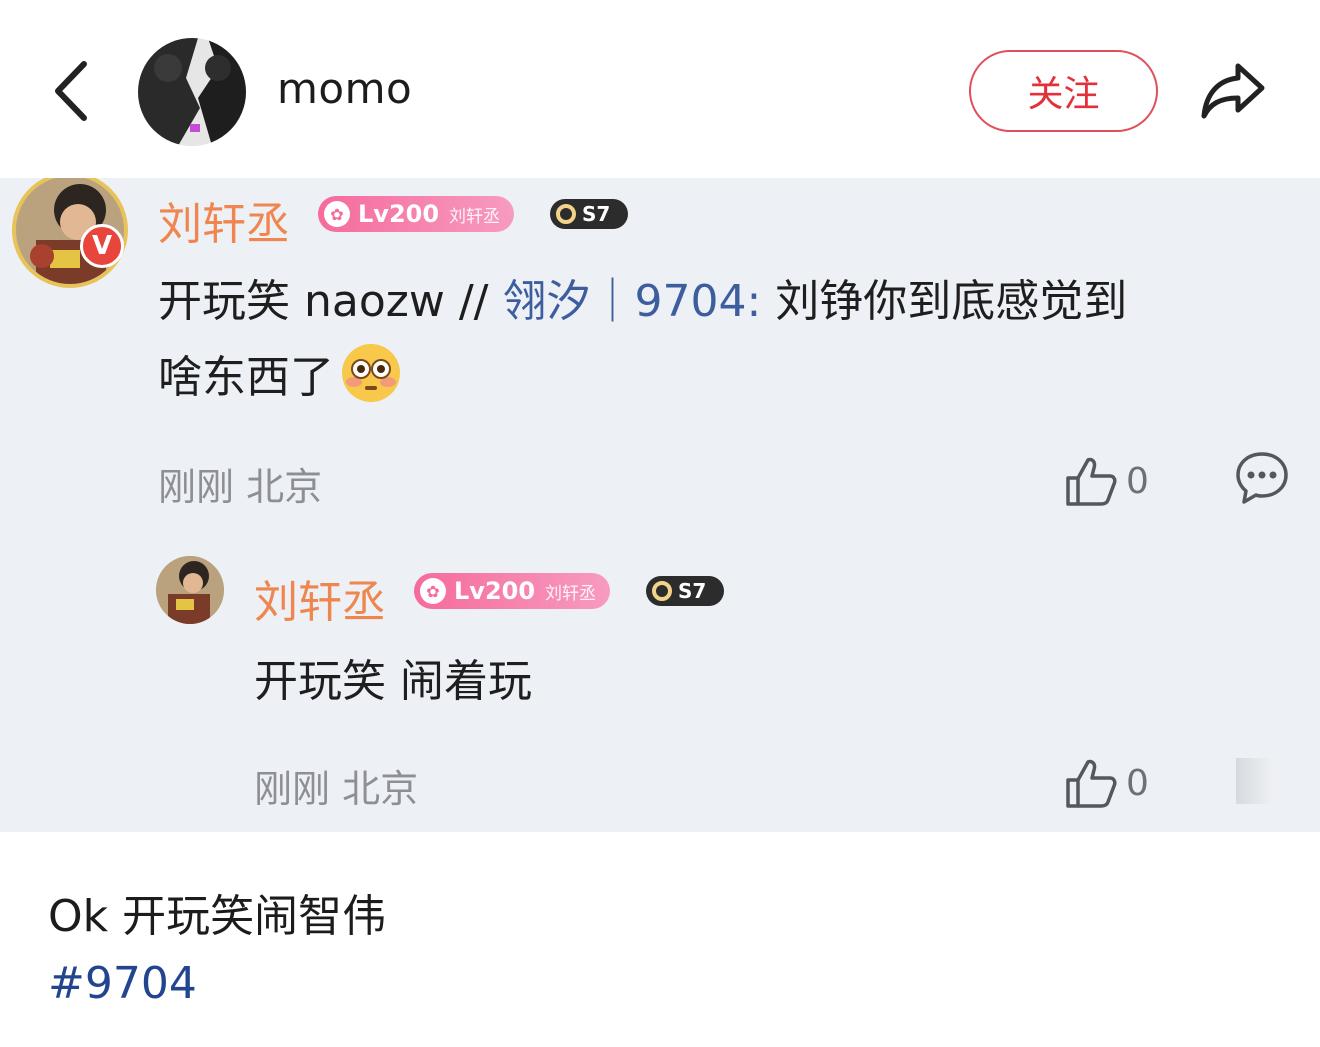  What do you see at coordinates (944, 301) in the screenshot?
I see `comment-text-suffix: 刘铮你到底感觉到` at bounding box center [944, 301].